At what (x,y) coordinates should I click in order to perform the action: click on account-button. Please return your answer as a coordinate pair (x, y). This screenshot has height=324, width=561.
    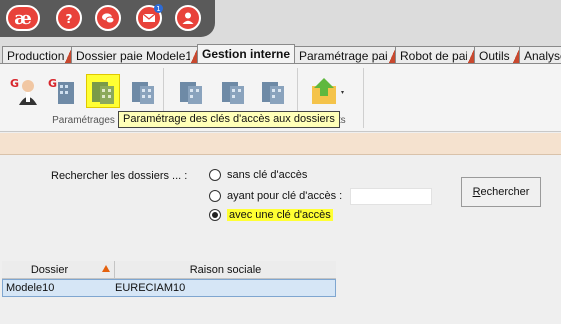
    Looking at the image, I should click on (188, 18).